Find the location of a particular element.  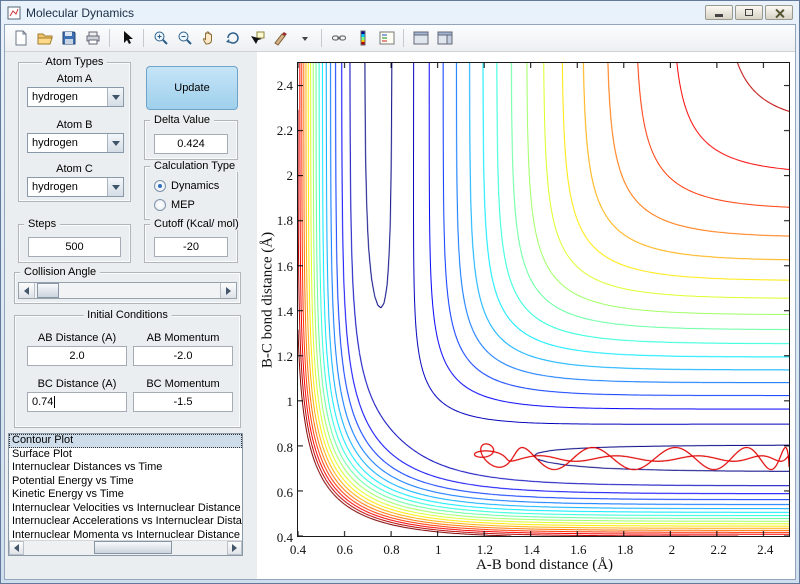

x-tick-label: 0.6 is located at coordinates (344, 549).